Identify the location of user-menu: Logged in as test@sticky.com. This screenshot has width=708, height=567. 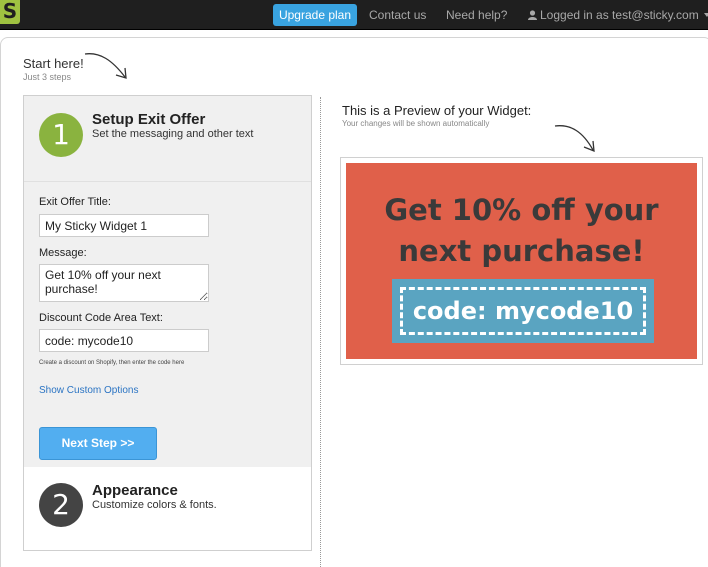
(618, 15).